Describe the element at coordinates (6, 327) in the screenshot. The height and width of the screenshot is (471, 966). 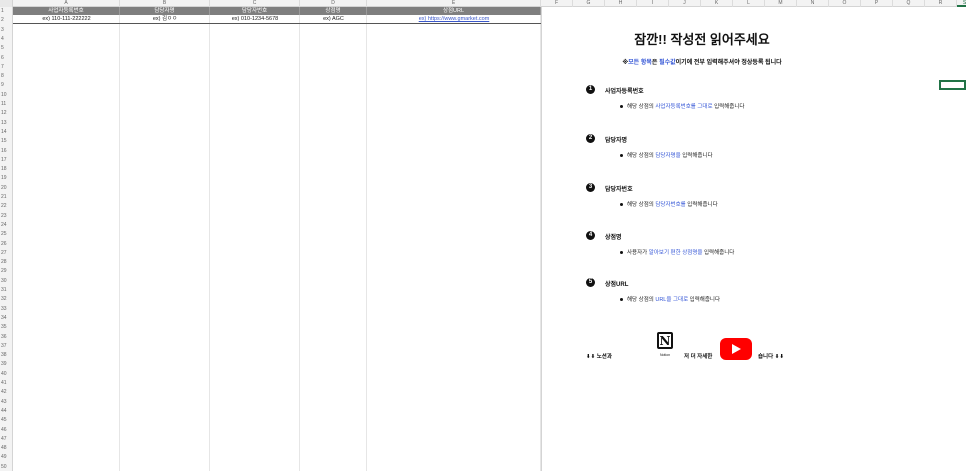
I see `row-header: 35` at that location.